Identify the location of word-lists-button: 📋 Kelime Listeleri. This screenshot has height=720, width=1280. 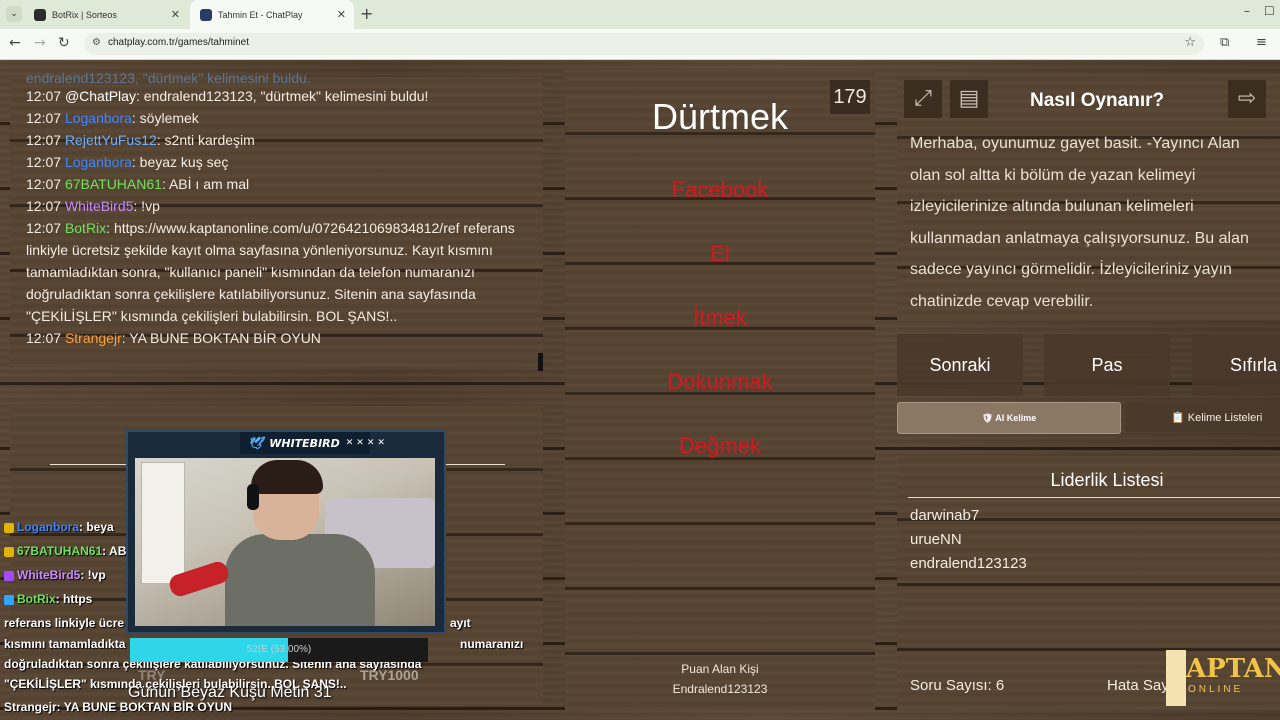
(1202, 417).